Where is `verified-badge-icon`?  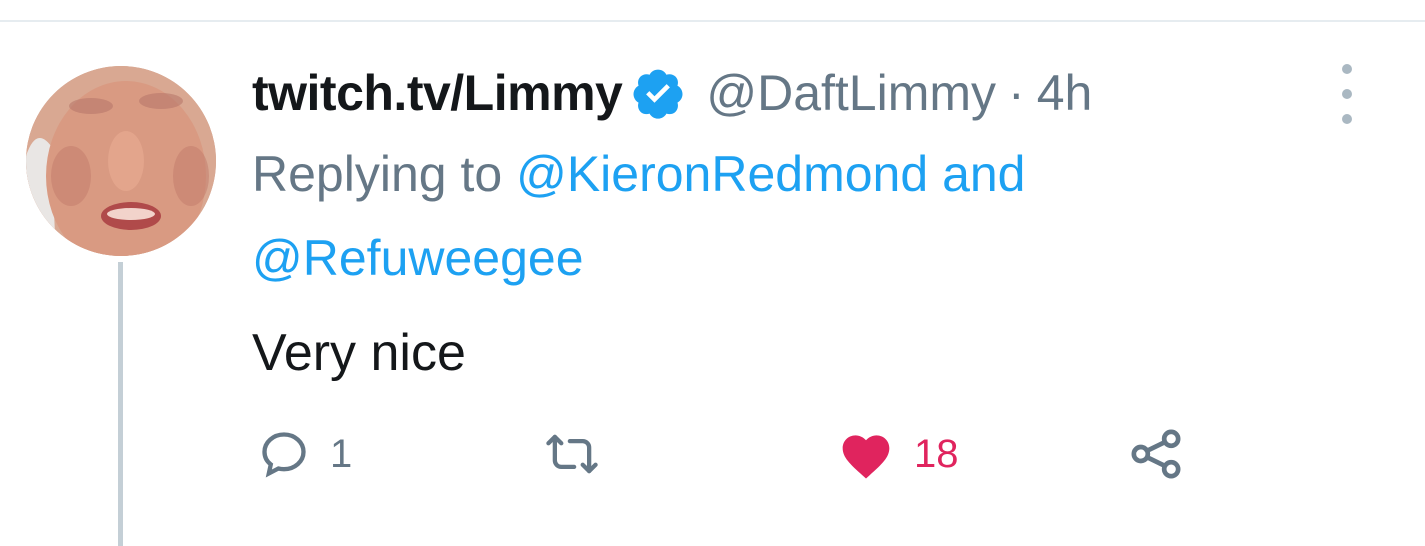
verified-badge-icon is located at coordinates (658, 93).